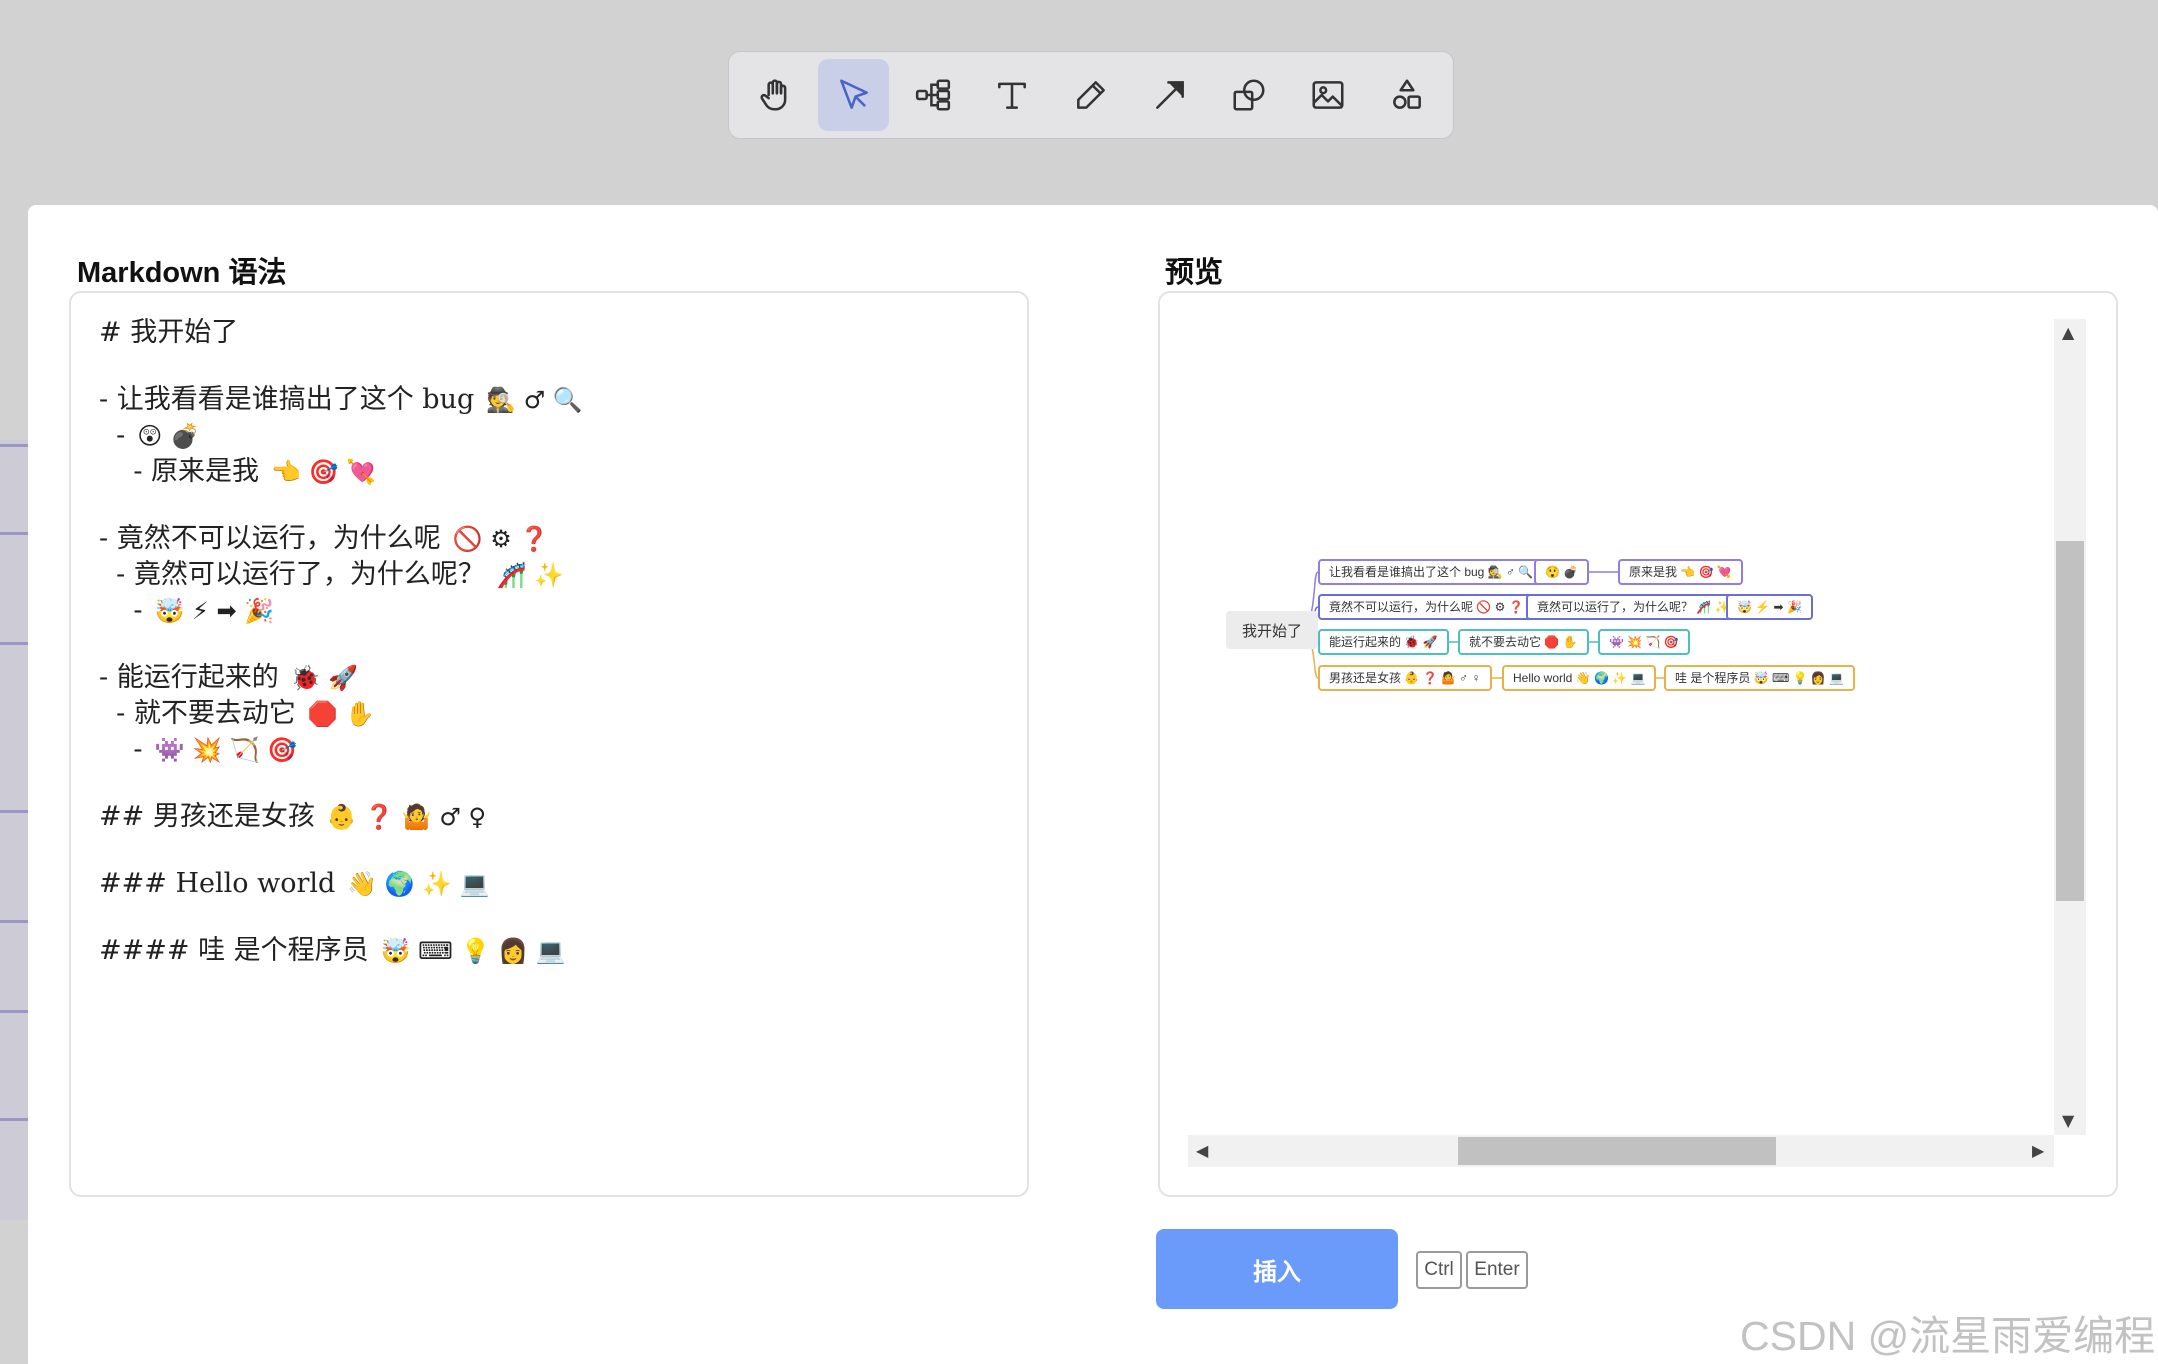 The width and height of the screenshot is (2158, 1364). What do you see at coordinates (1617, 1151) in the screenshot?
I see `horizontal-scroll-thumb` at bounding box center [1617, 1151].